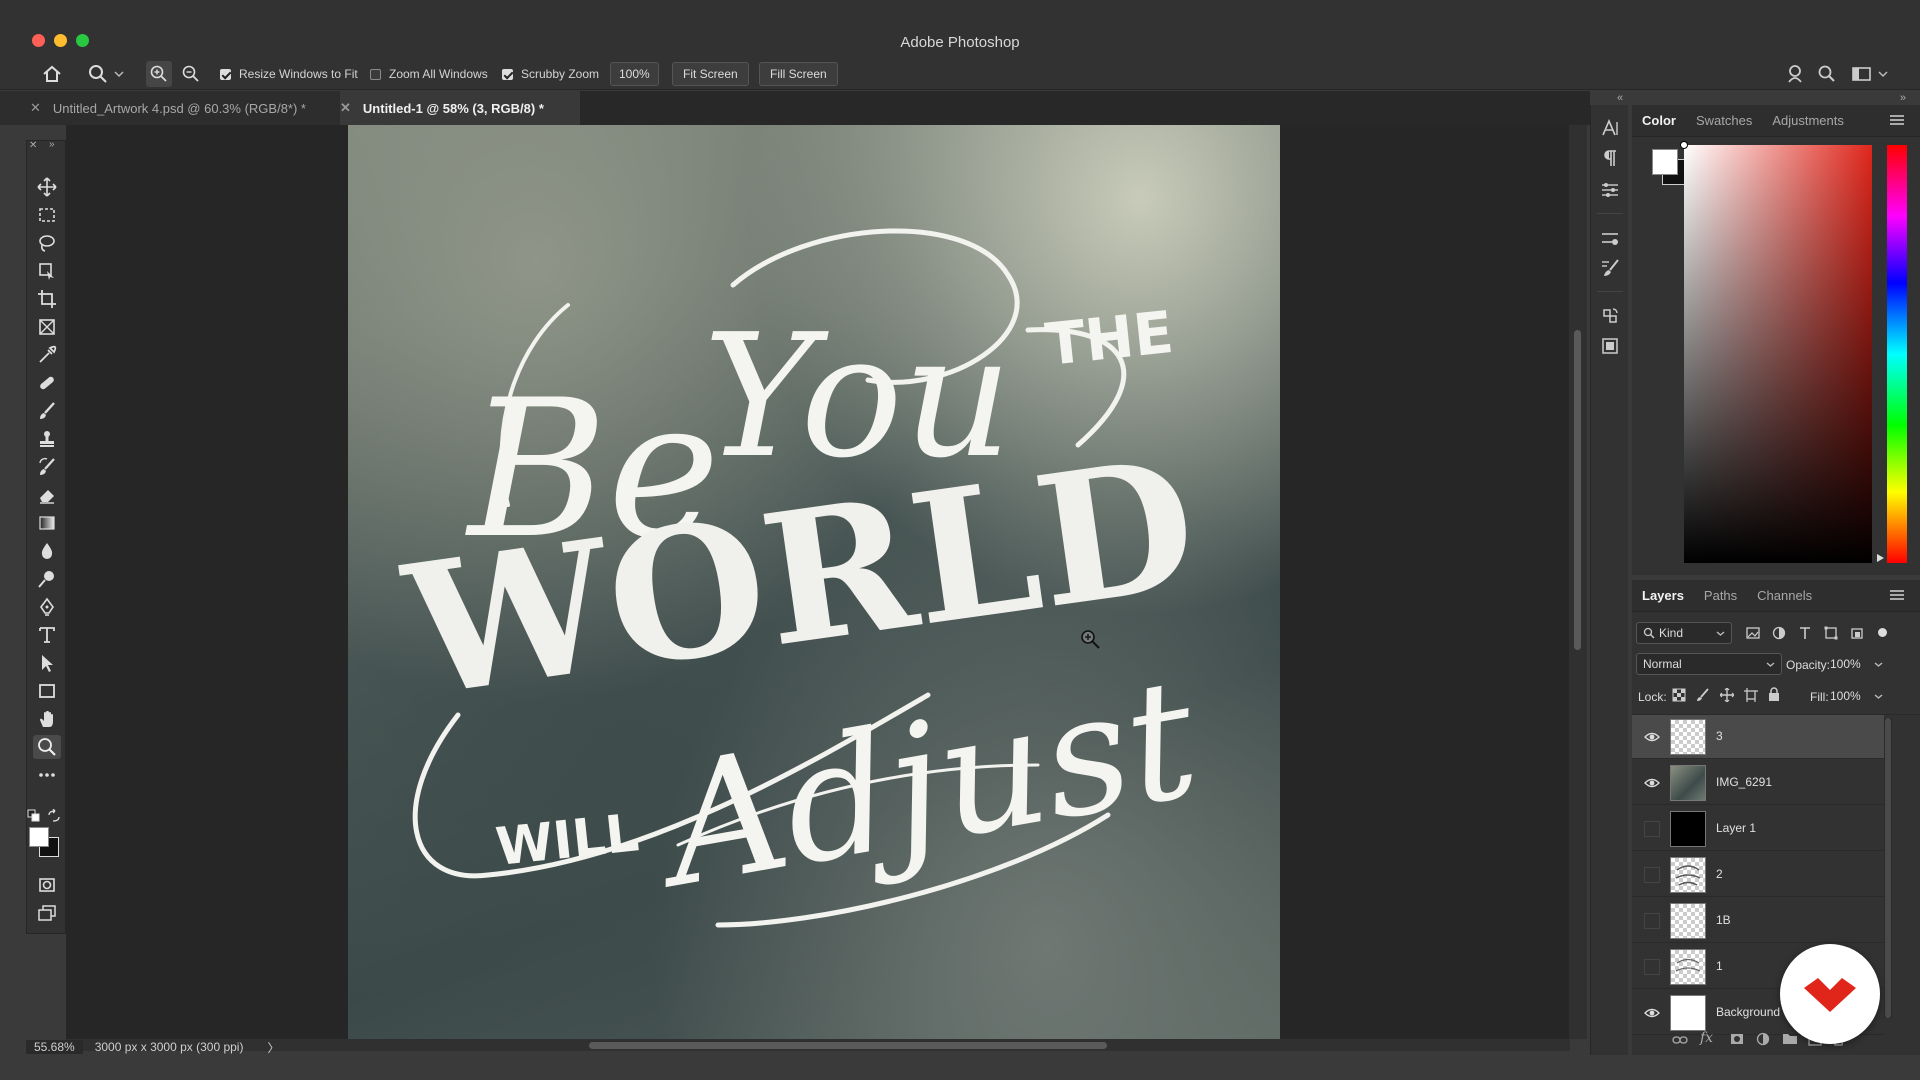 This screenshot has height=1080, width=1920. I want to click on gradient-tool, so click(47, 523).